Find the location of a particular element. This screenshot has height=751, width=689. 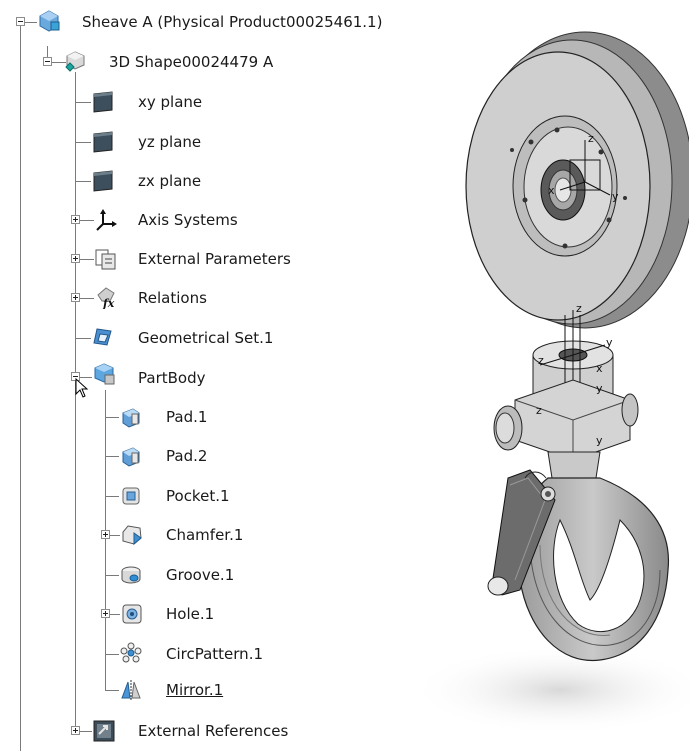

shape-label: 3D Shape00024479 A is located at coordinates (191, 62).